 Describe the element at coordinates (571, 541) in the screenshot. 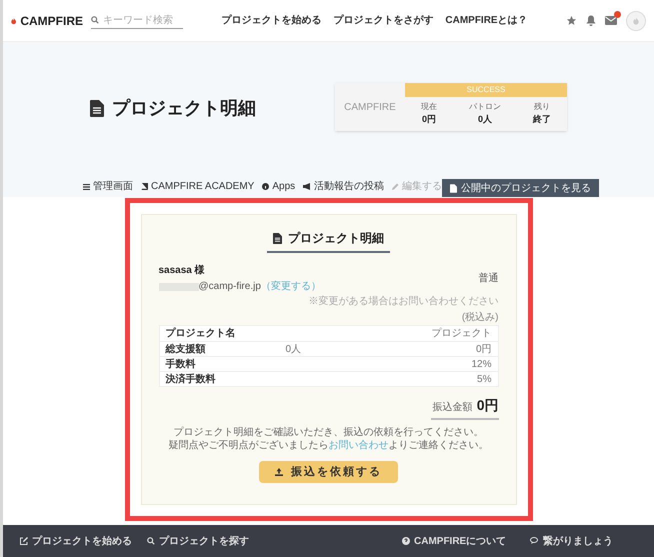

I see `footer-link: 繋がりましょう` at that location.